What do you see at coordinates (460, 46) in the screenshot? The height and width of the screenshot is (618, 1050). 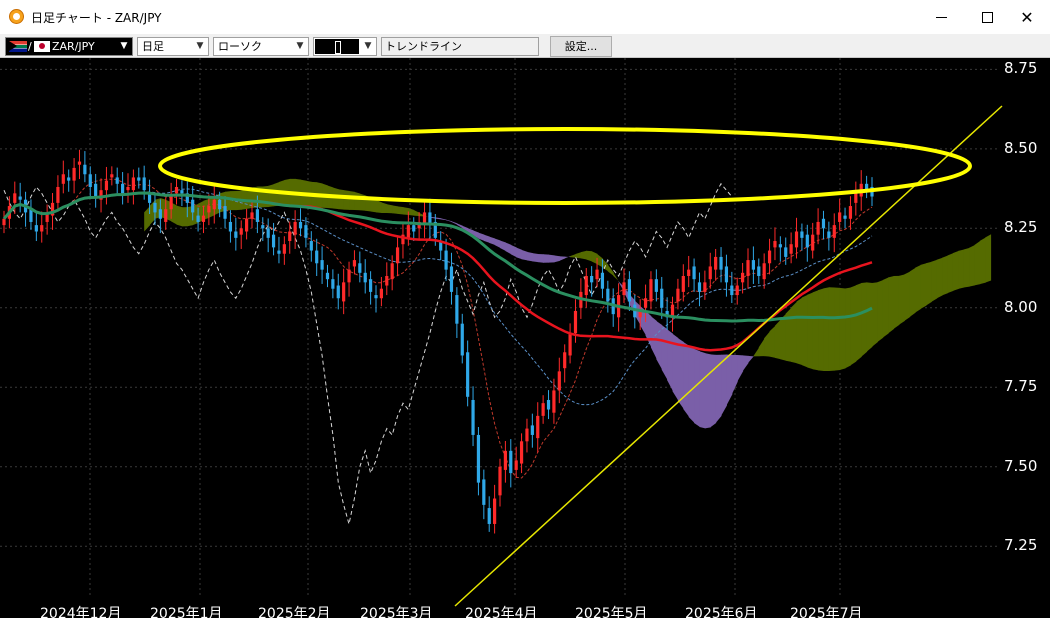 I see `drawing-tool-field: トレンドライン` at bounding box center [460, 46].